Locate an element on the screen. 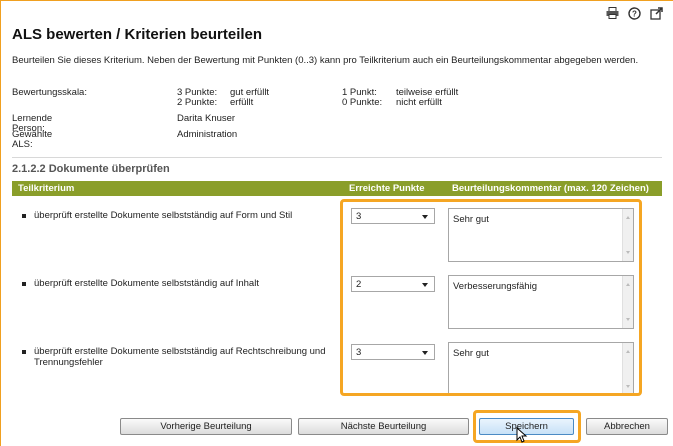 The height and width of the screenshot is (446, 673). scale-points-0: 0 Punkte: is located at coordinates (362, 102).